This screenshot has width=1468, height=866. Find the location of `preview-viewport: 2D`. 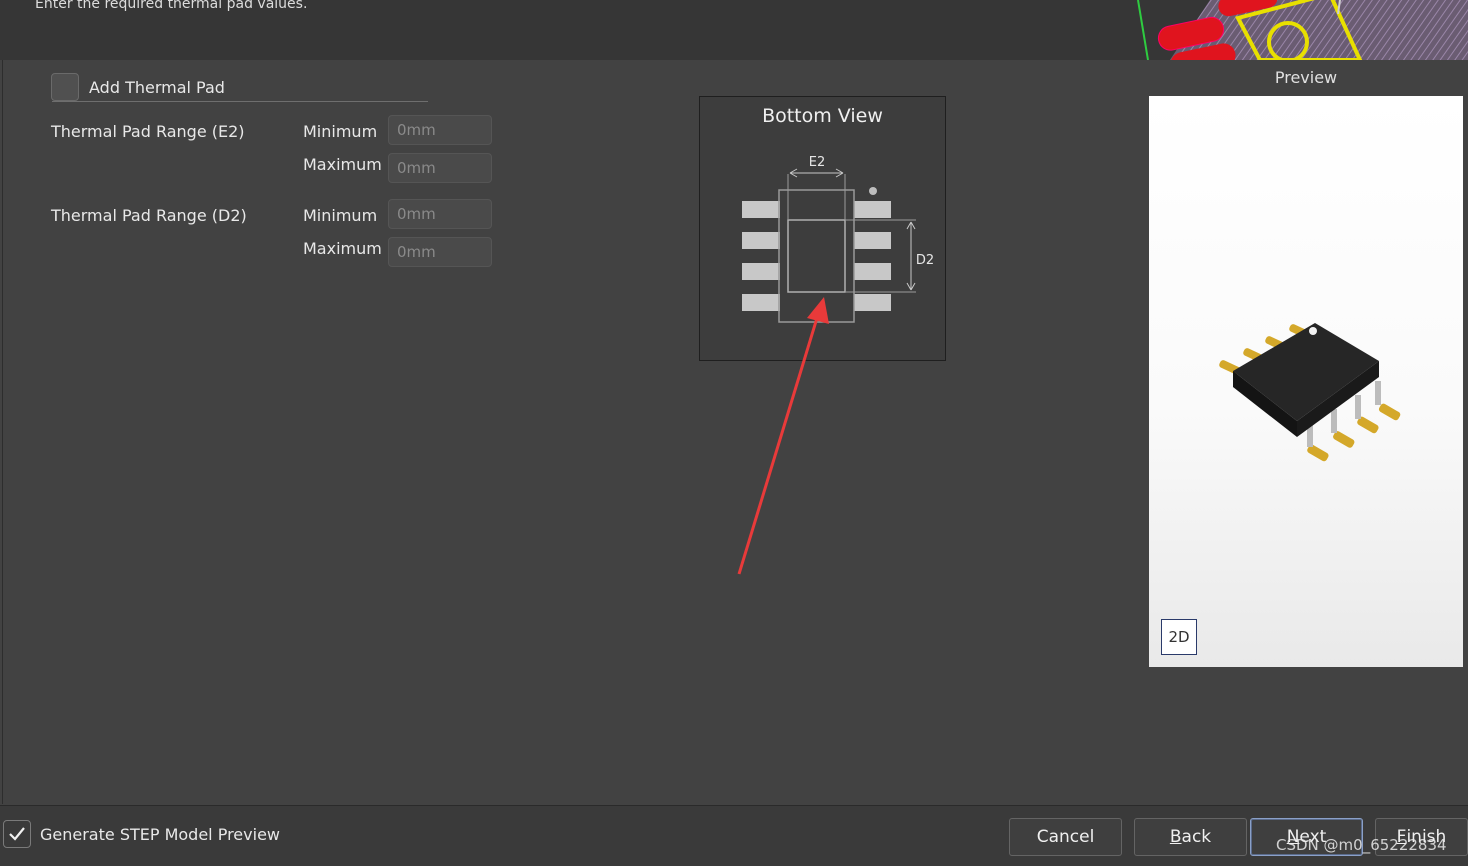

preview-viewport: 2D is located at coordinates (1306, 381).